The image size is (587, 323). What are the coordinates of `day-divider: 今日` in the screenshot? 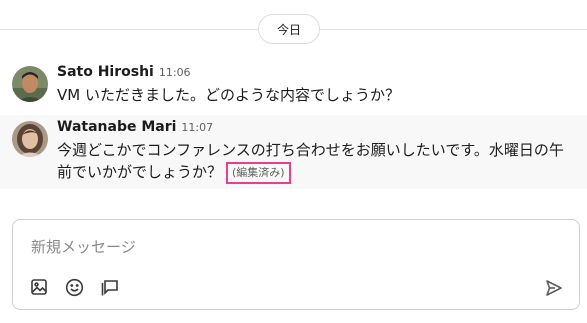 It's located at (293, 29).